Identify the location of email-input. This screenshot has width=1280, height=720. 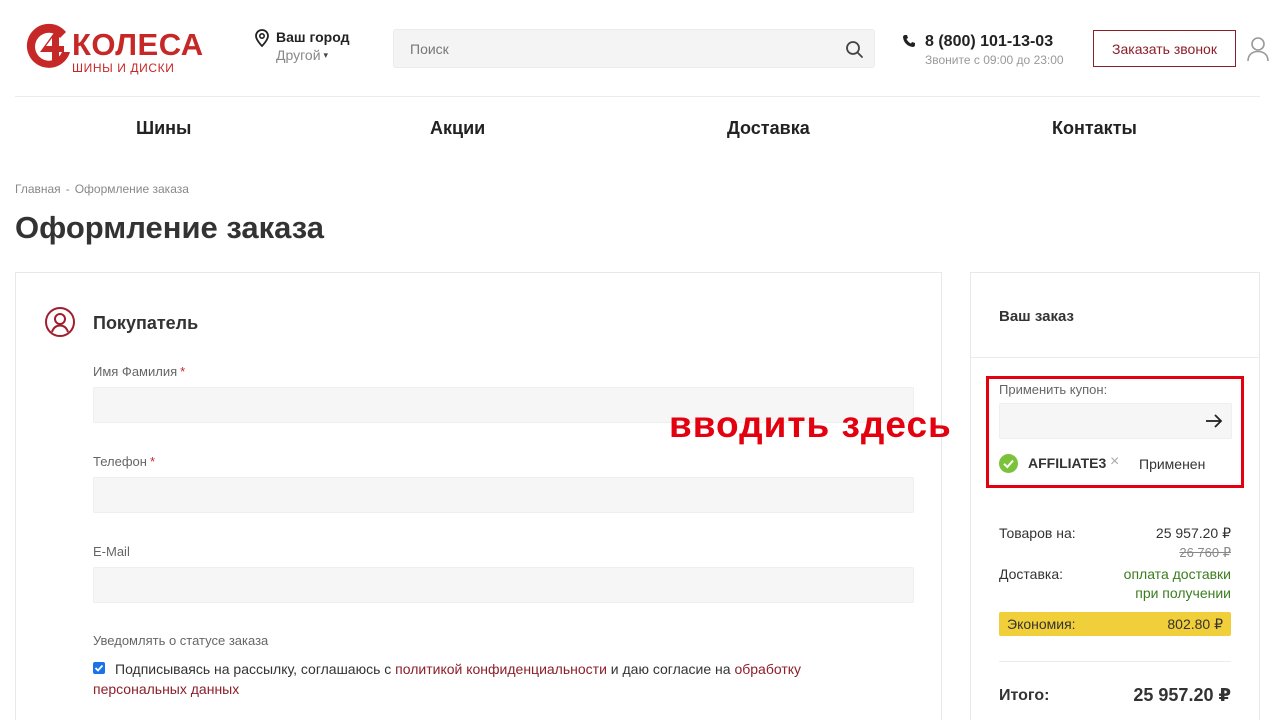
(503, 585).